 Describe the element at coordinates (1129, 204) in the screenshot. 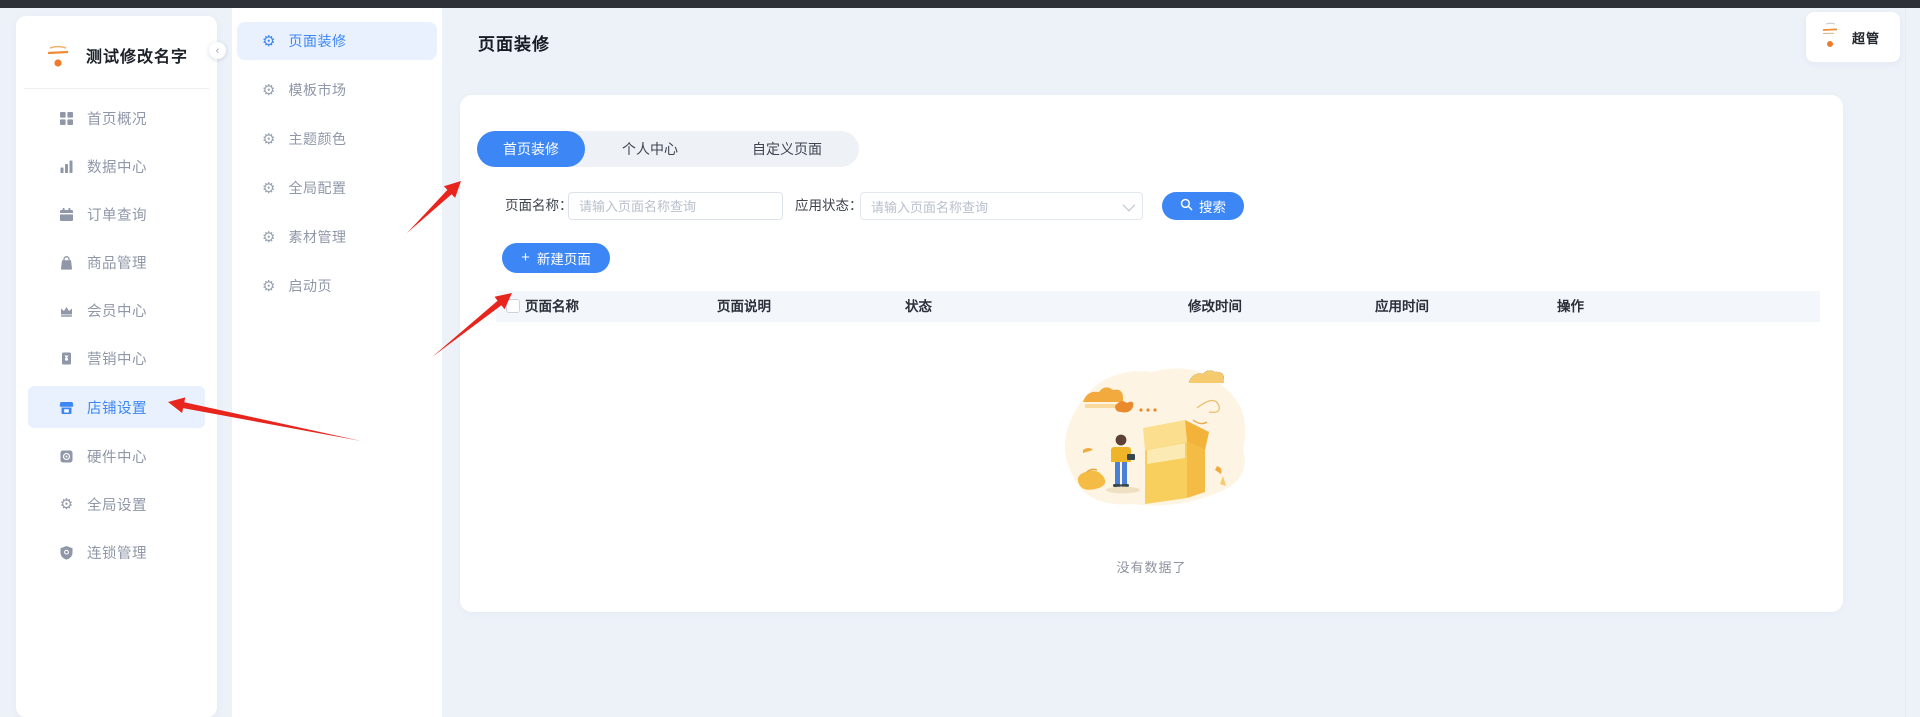

I see `chevron-down-icon` at that location.